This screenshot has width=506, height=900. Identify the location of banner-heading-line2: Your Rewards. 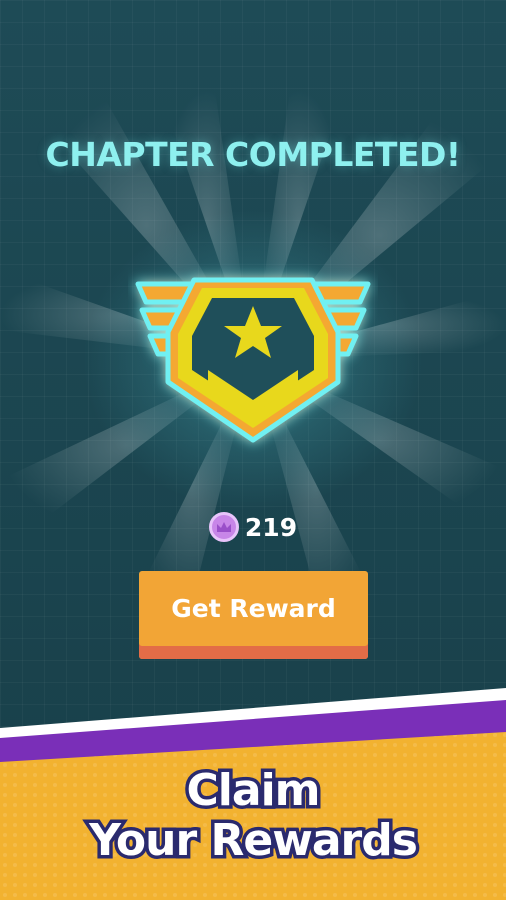
(254, 841).